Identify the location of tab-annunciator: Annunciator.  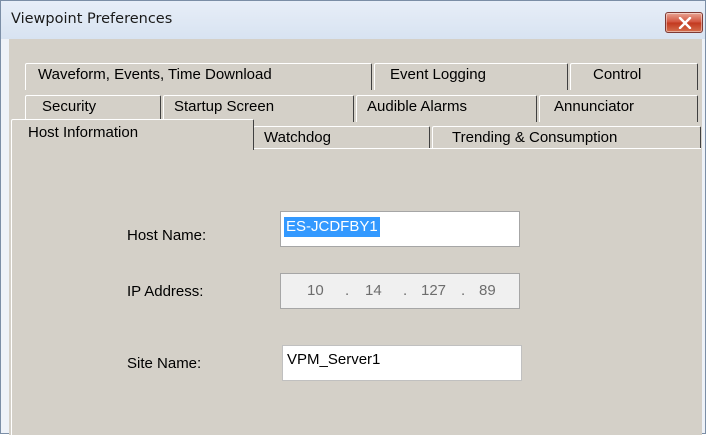
(618, 108).